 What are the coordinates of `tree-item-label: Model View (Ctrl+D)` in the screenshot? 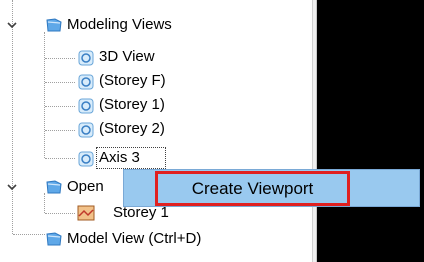 It's located at (134, 238).